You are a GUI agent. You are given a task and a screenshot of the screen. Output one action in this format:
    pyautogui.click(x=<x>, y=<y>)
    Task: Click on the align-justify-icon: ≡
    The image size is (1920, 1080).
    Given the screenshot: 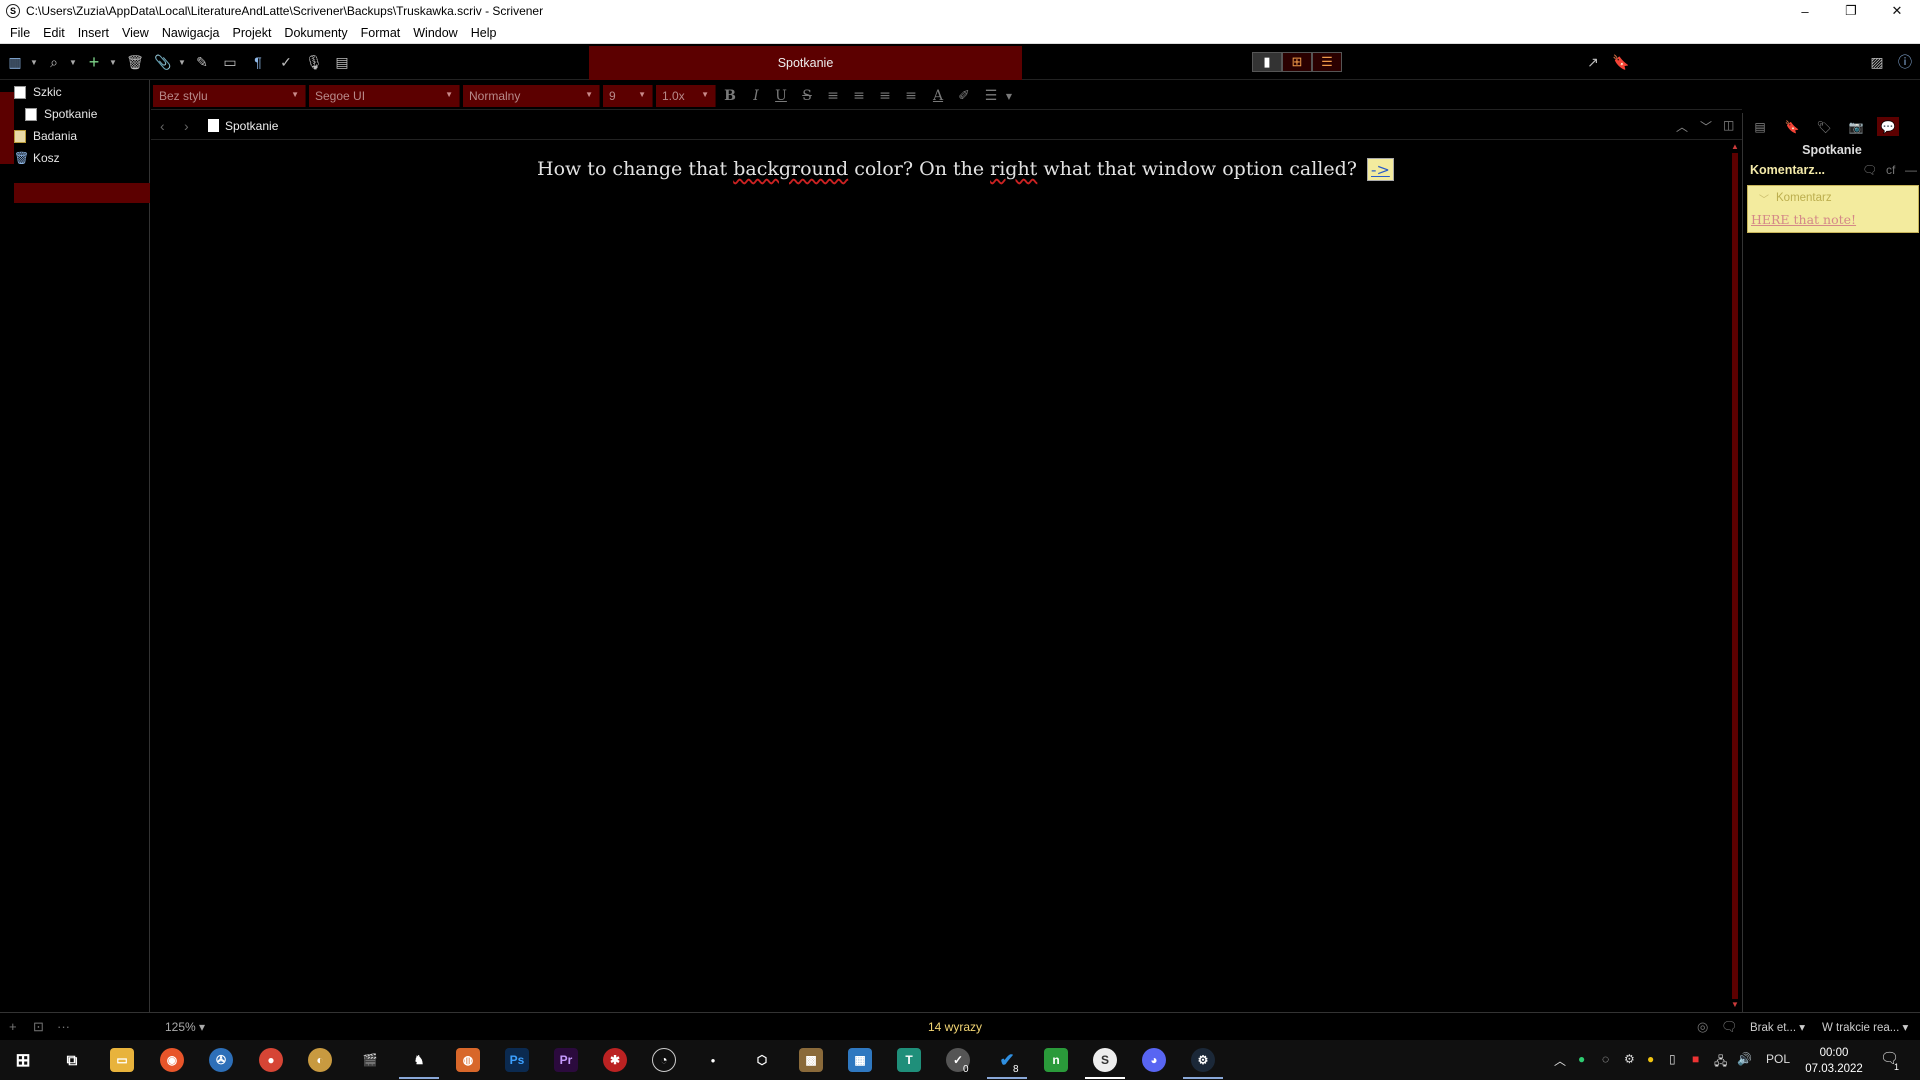 What is the action you would take?
    pyautogui.click(x=885, y=96)
    